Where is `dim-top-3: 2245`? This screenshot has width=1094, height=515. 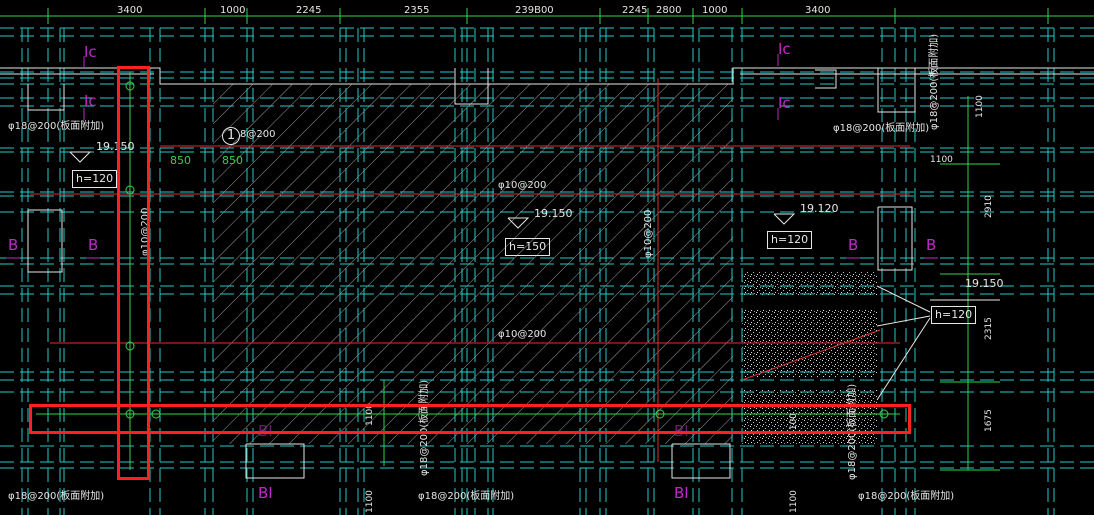
dim-top-3: 2245 is located at coordinates (309, 10).